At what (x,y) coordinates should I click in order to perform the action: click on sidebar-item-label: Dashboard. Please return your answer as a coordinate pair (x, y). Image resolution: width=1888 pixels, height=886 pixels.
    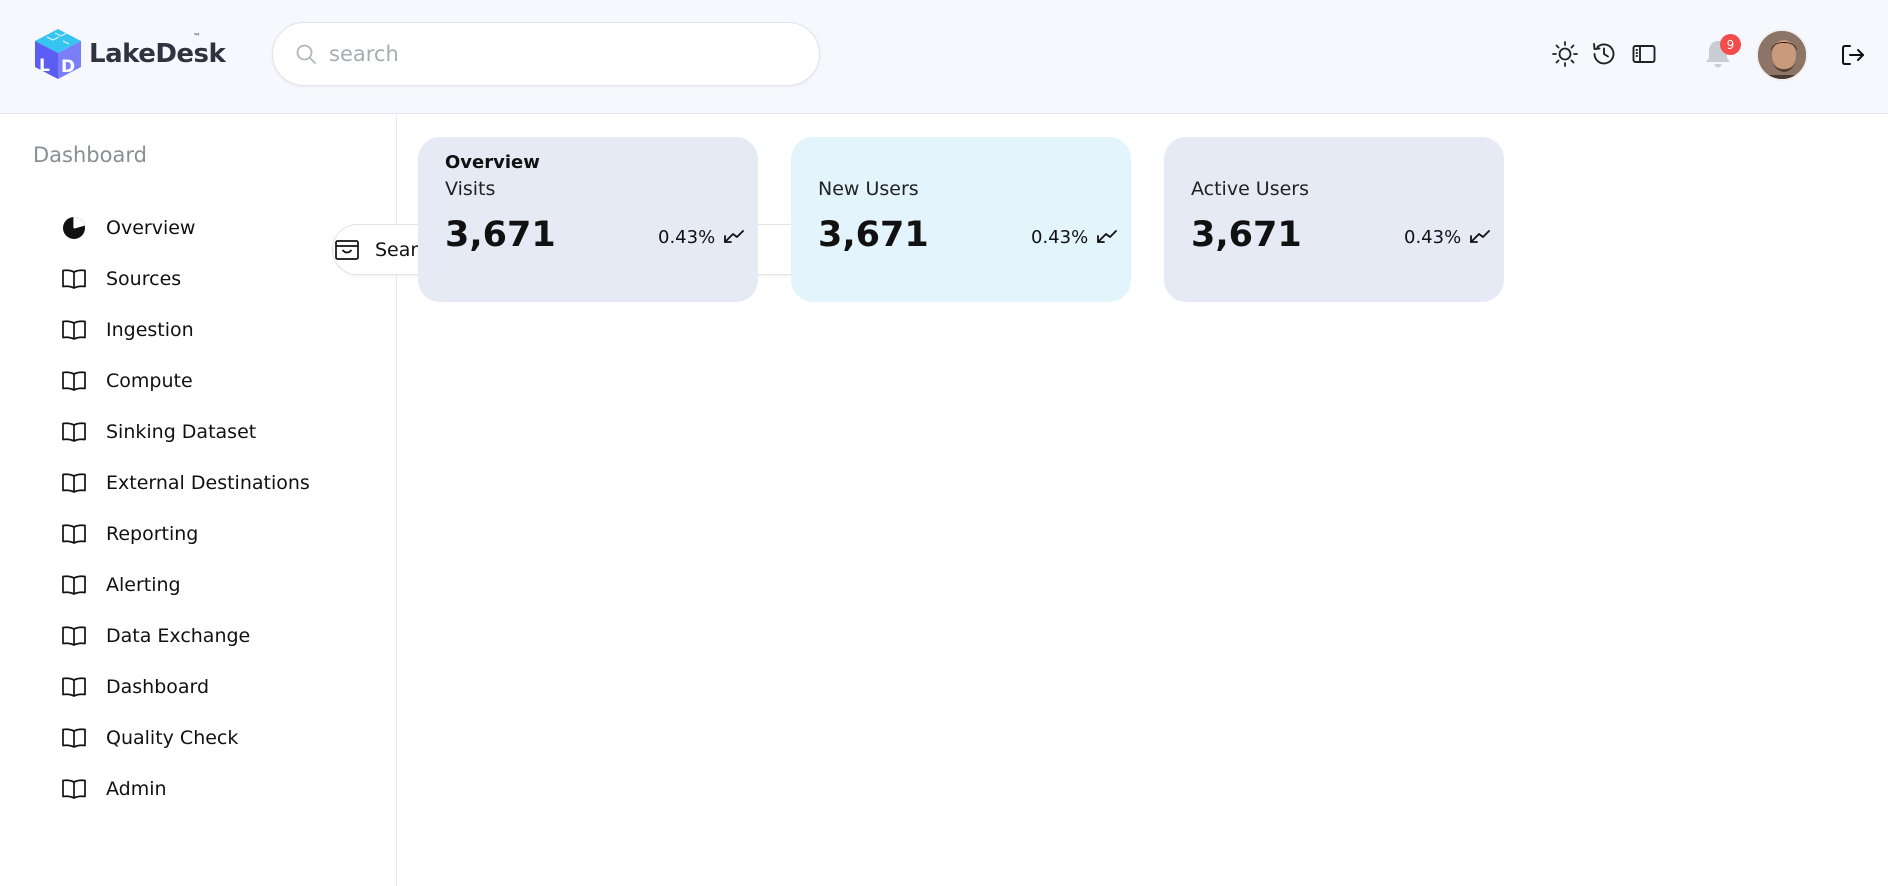
    Looking at the image, I should click on (158, 686).